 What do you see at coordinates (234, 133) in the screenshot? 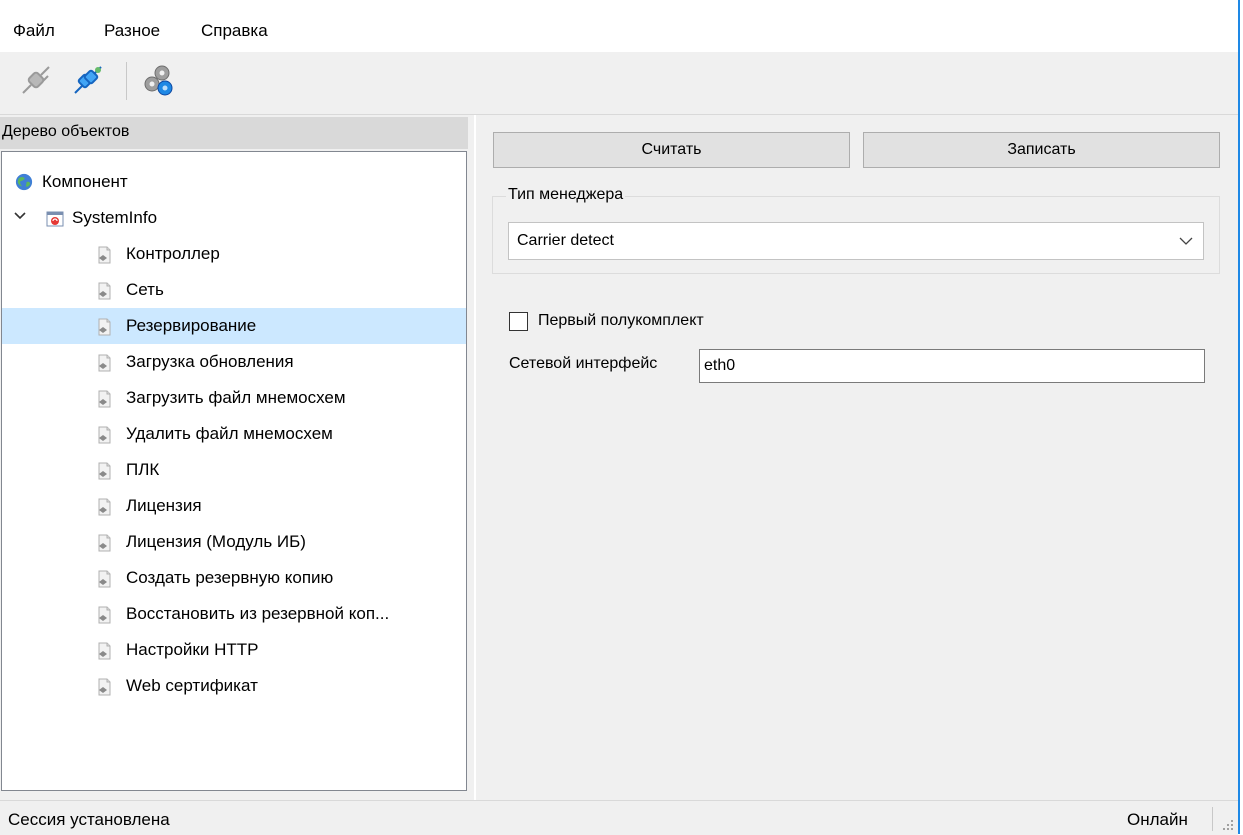
I see `tree-header: Дерево объектов` at bounding box center [234, 133].